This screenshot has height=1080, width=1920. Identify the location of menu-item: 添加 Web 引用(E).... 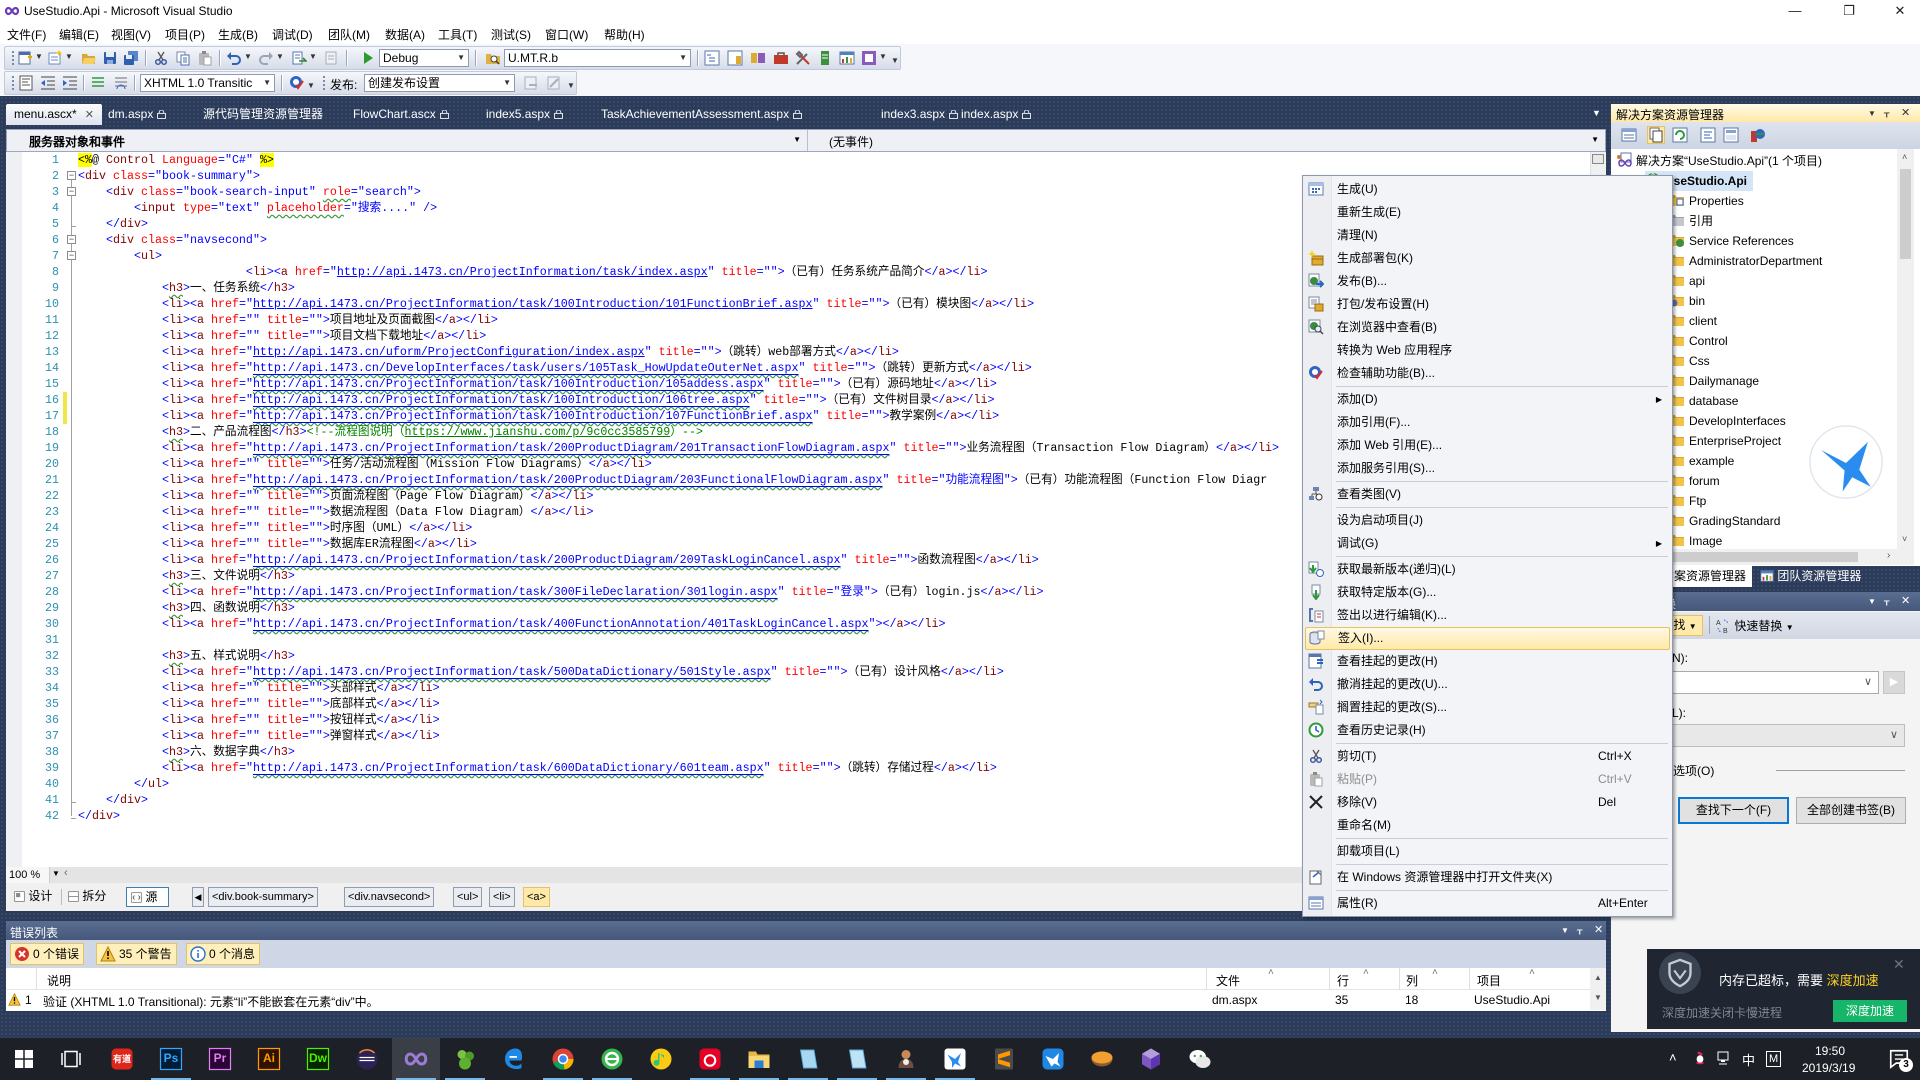
(1487, 445).